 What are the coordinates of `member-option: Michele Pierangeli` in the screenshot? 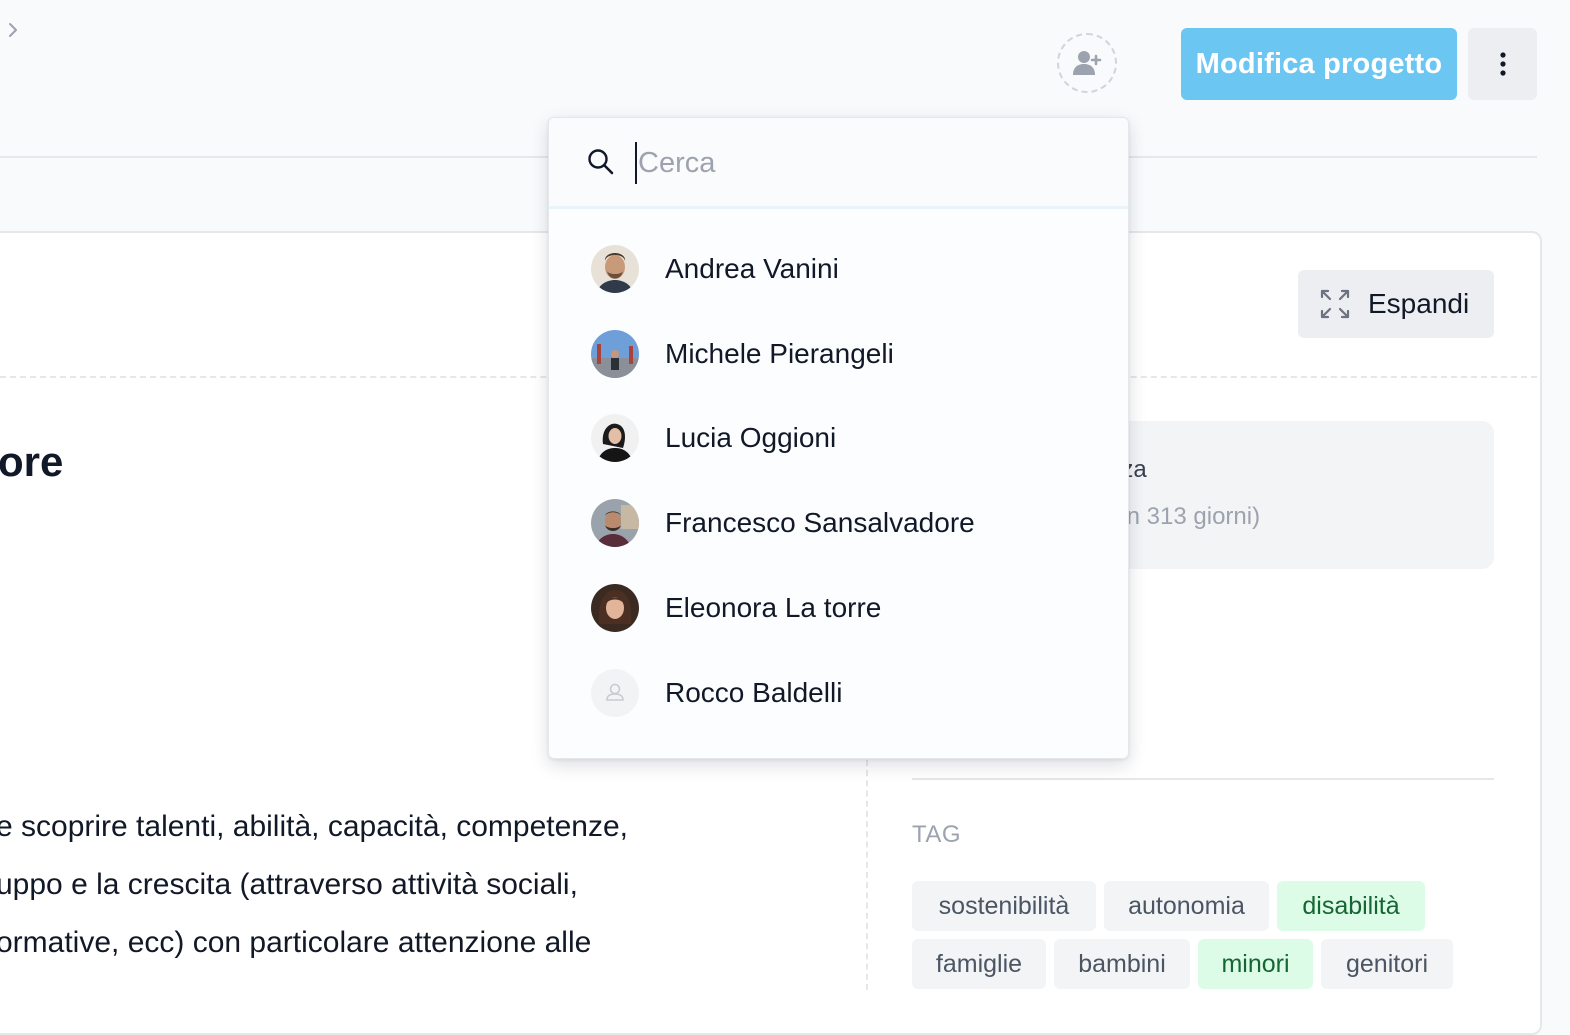 It's located at (838, 354).